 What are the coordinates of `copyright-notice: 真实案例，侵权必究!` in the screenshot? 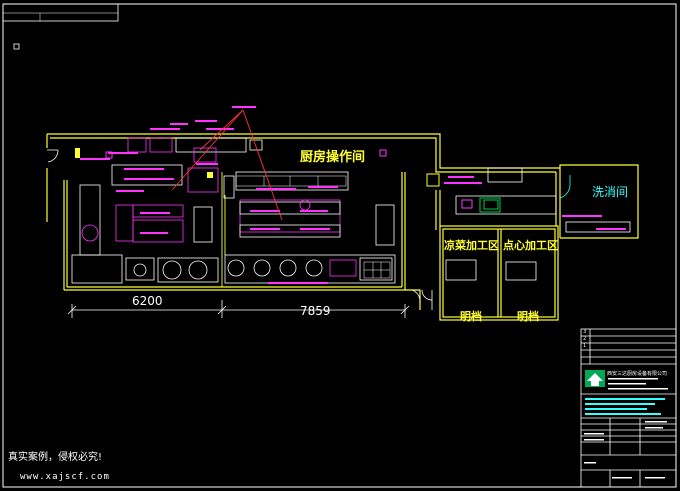 It's located at (55, 457).